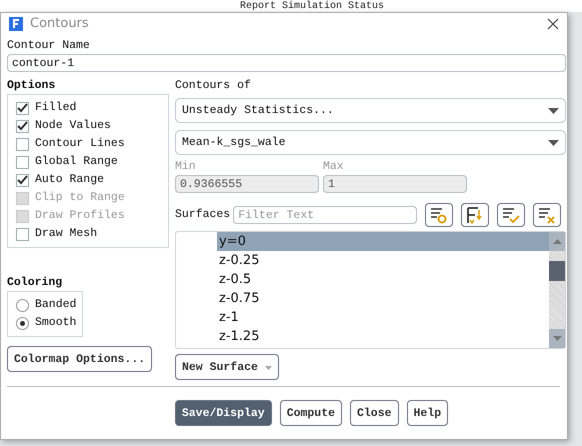 The height and width of the screenshot is (446, 582). I want to click on select-highlighted-button, so click(439, 215).